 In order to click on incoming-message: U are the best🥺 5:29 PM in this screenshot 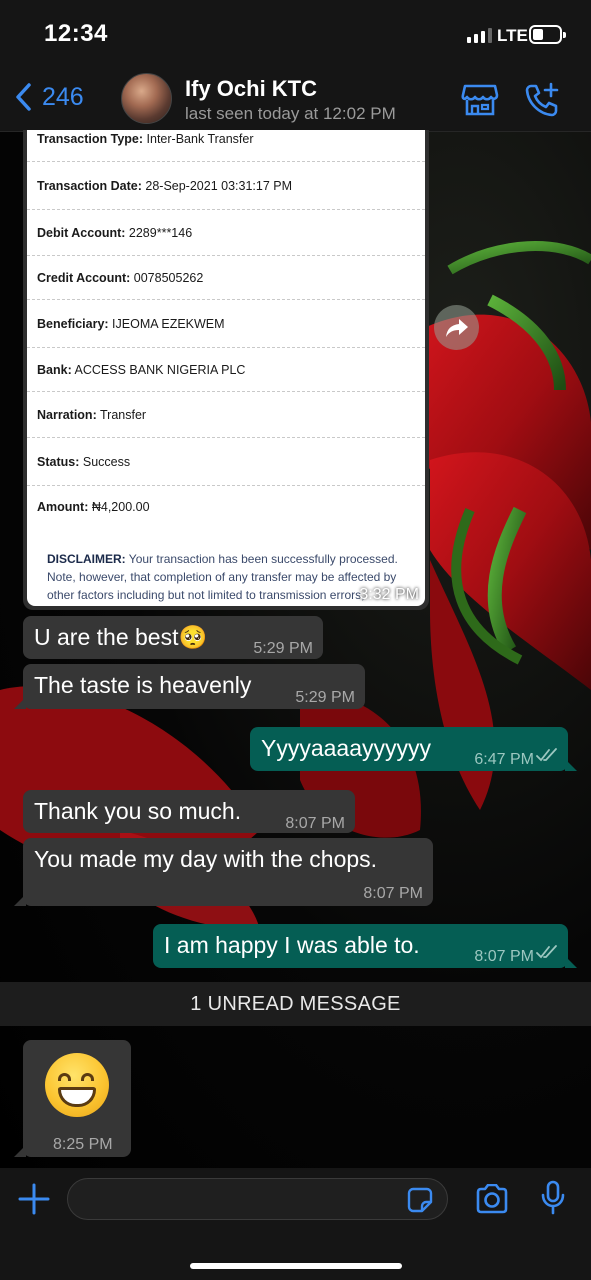, I will do `click(173, 637)`.